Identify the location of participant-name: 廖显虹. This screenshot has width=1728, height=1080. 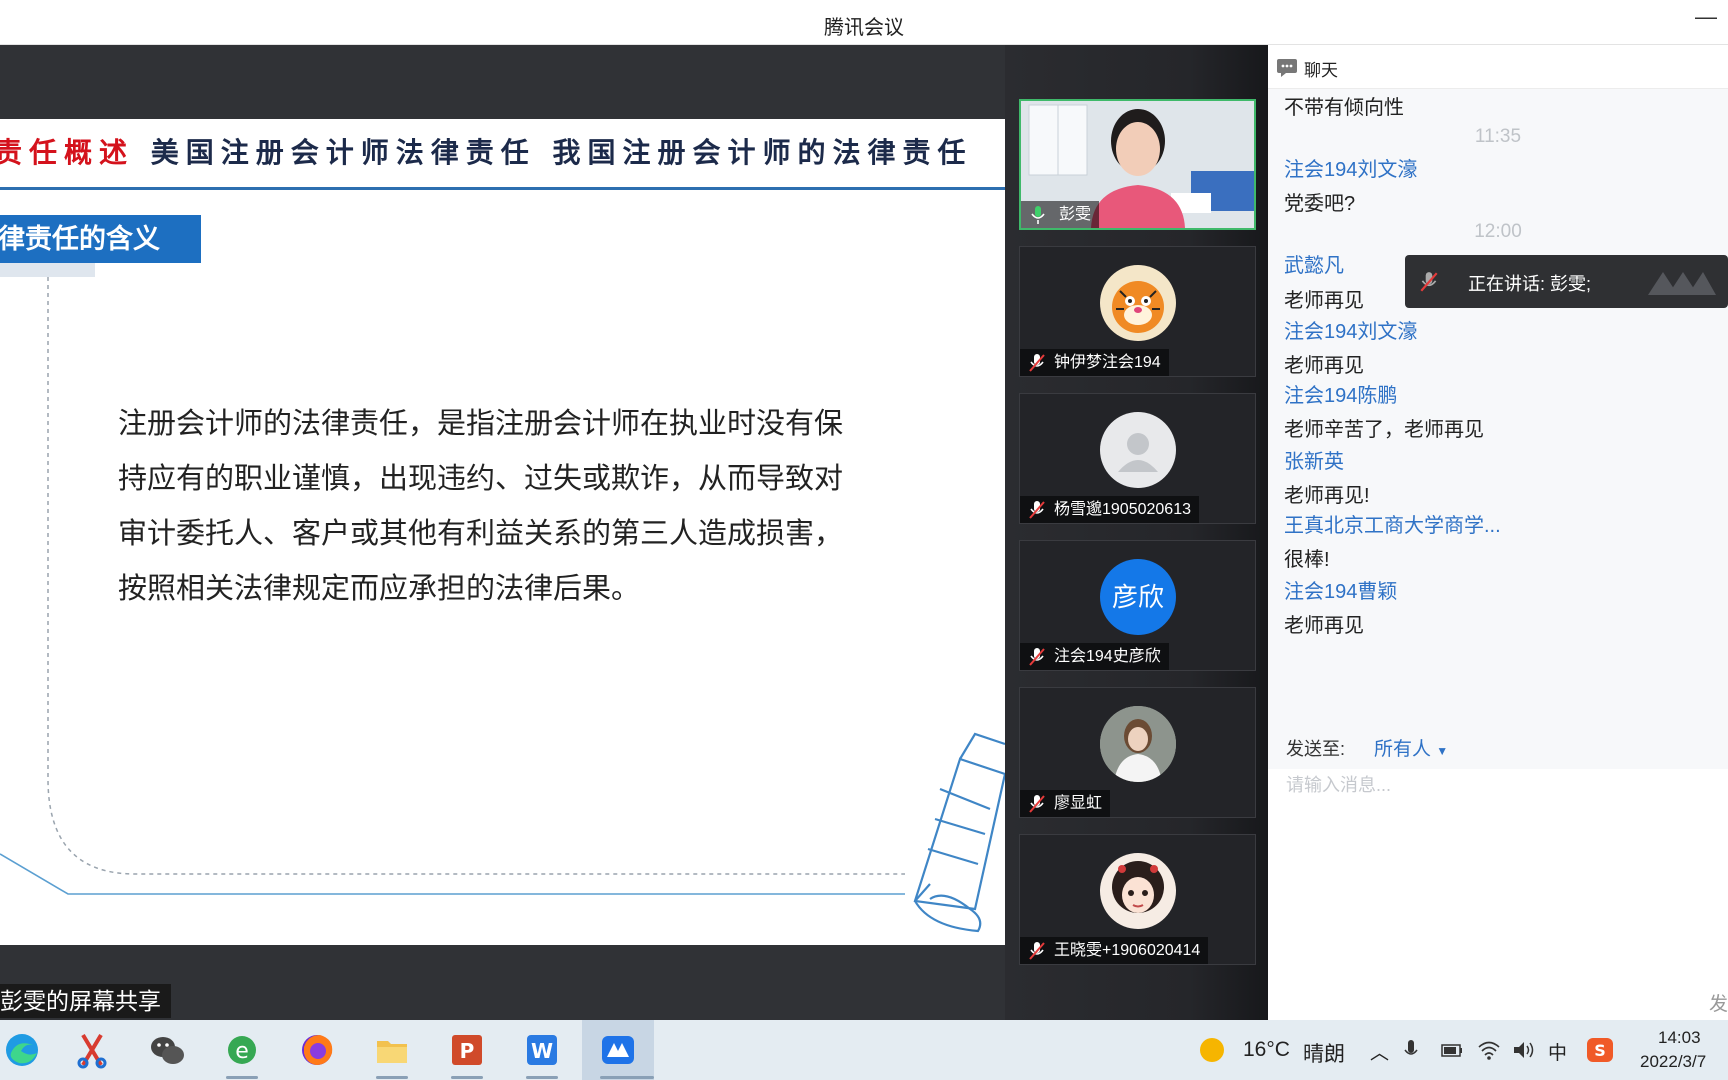
(1078, 803).